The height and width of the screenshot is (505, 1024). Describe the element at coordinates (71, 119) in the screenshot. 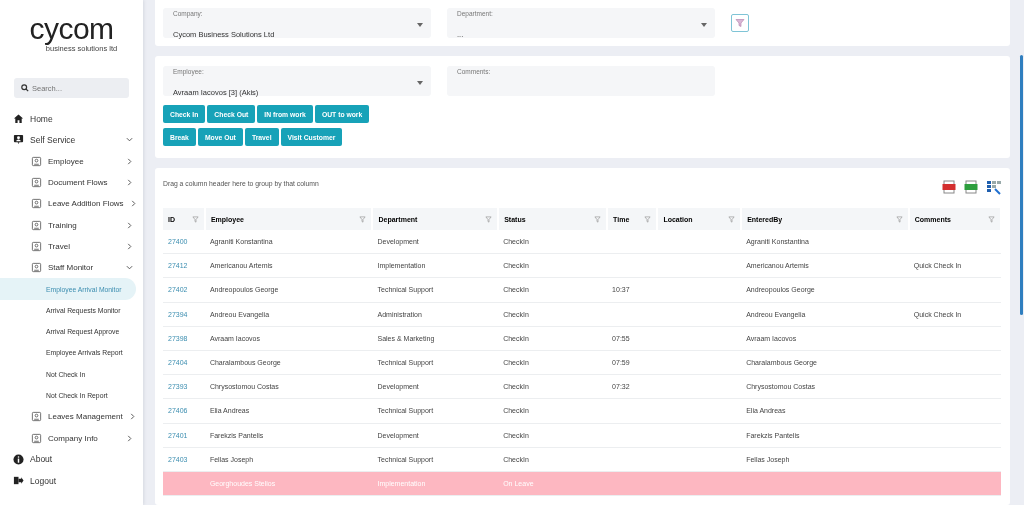

I see `nav-item: Home` at that location.